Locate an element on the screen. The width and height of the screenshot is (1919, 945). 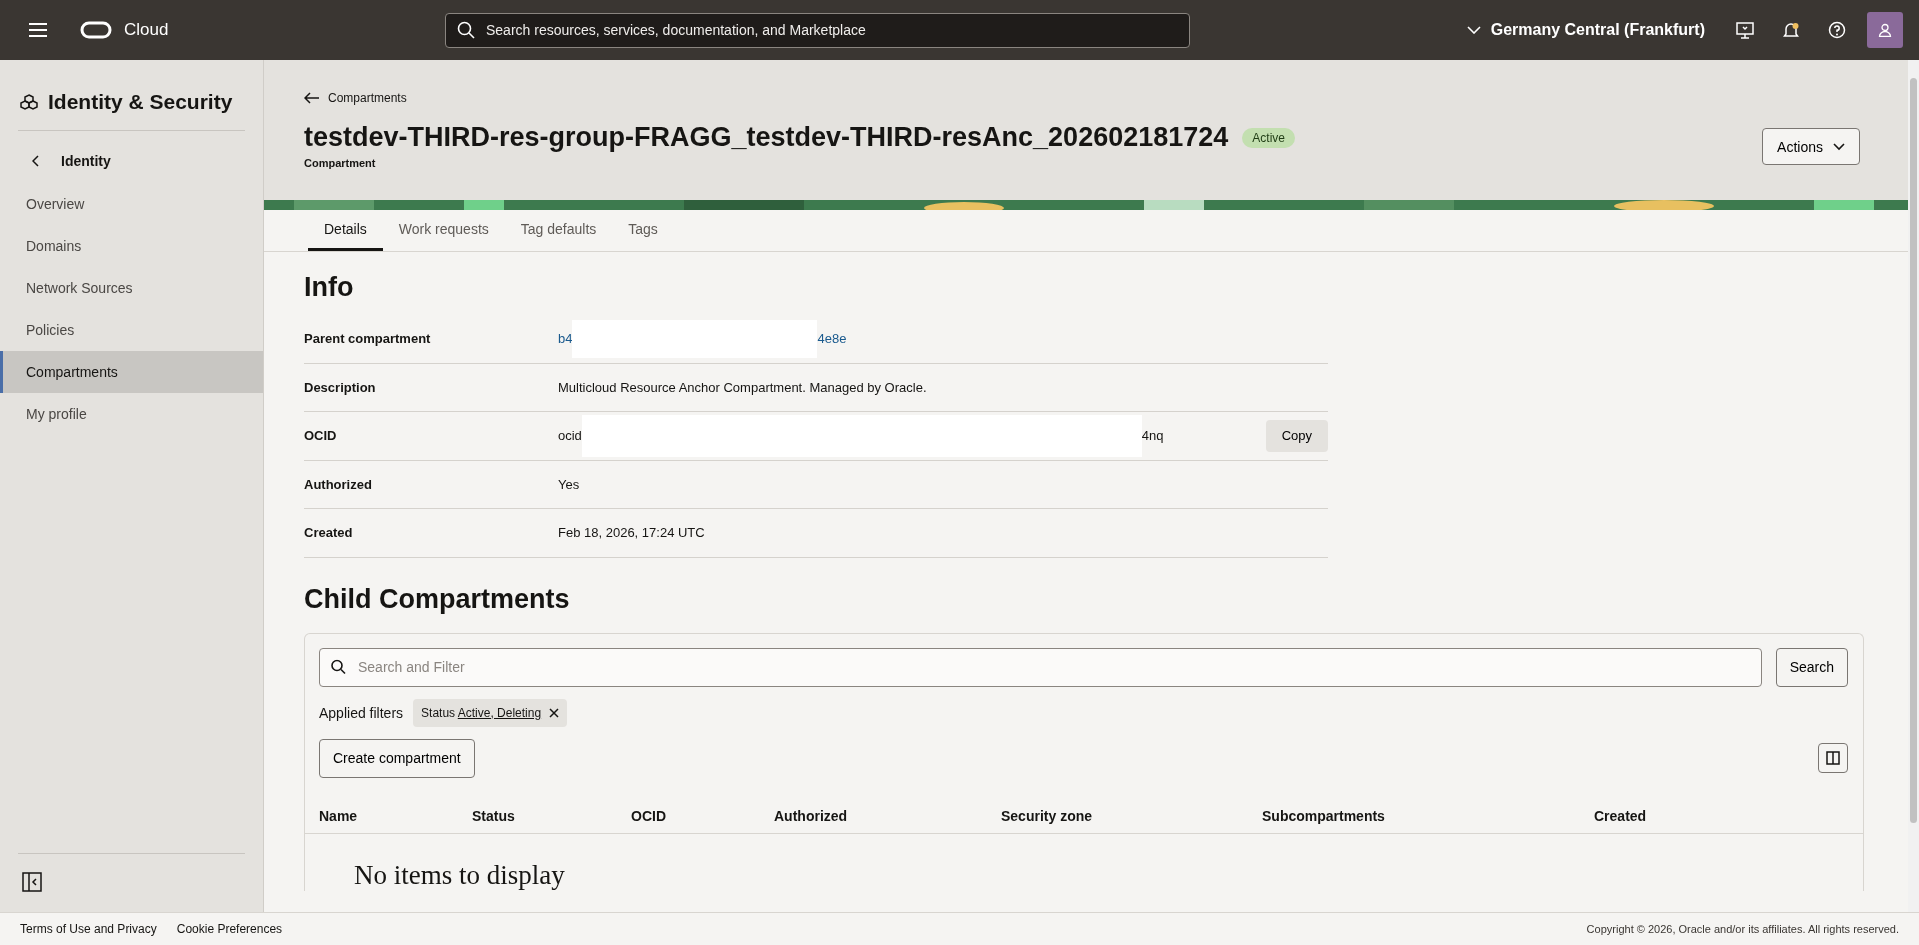
collapse-sidebar-icon is located at coordinates (32, 882).